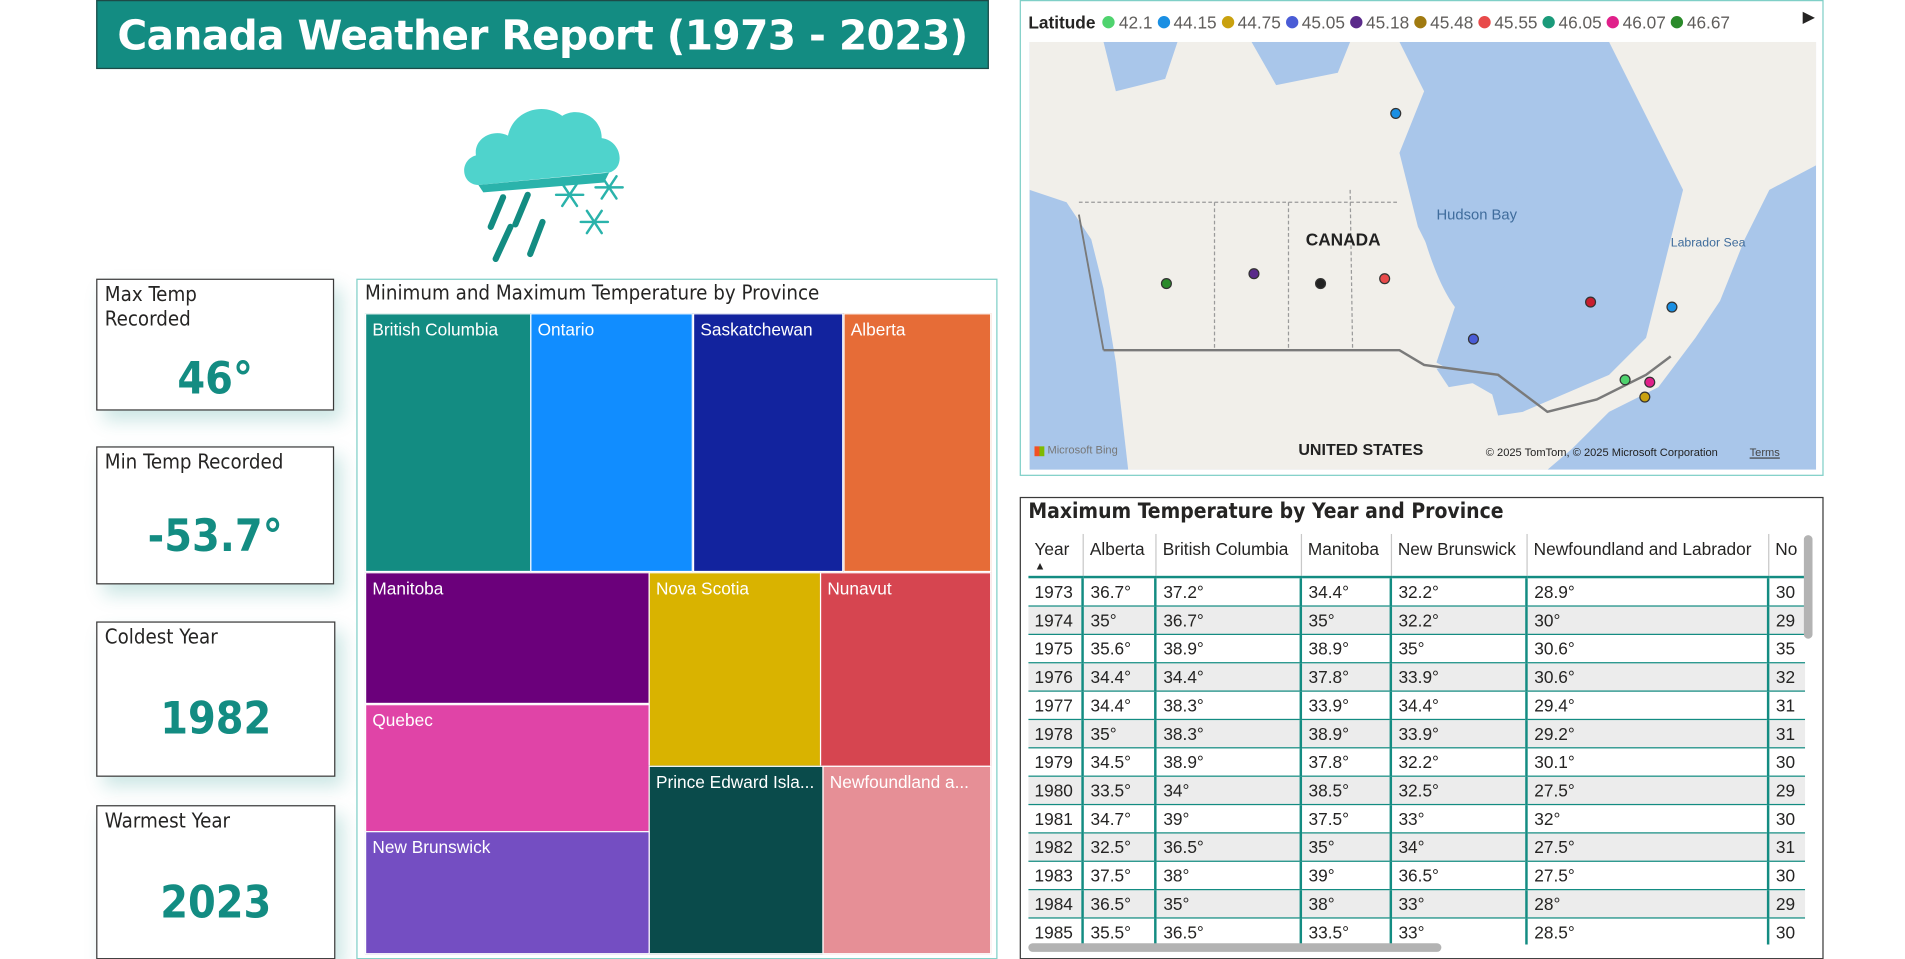  I want to click on column-header-newfoundland: Newfoundland and Labrador, so click(1647, 556).